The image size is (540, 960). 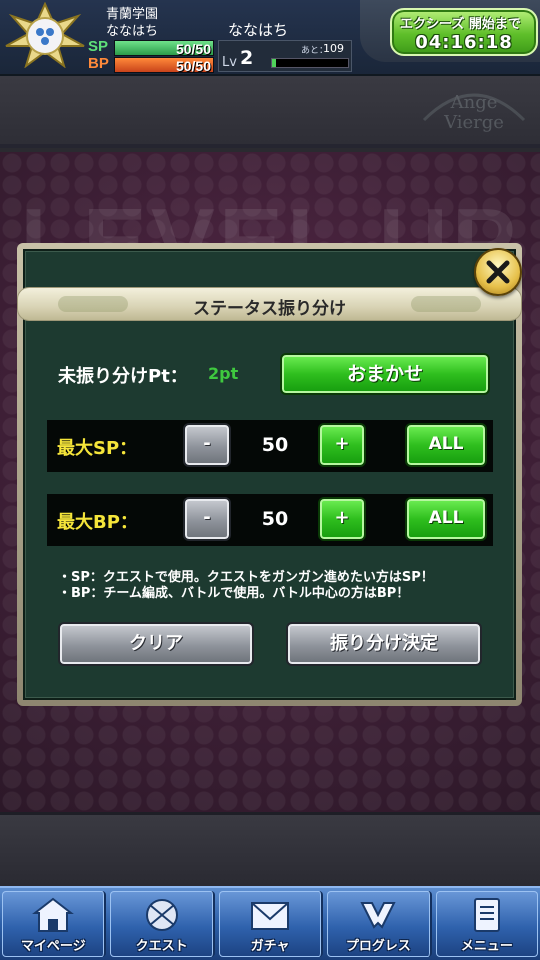 I want to click on max-bp-label: 最大BP：, so click(x=97, y=522).